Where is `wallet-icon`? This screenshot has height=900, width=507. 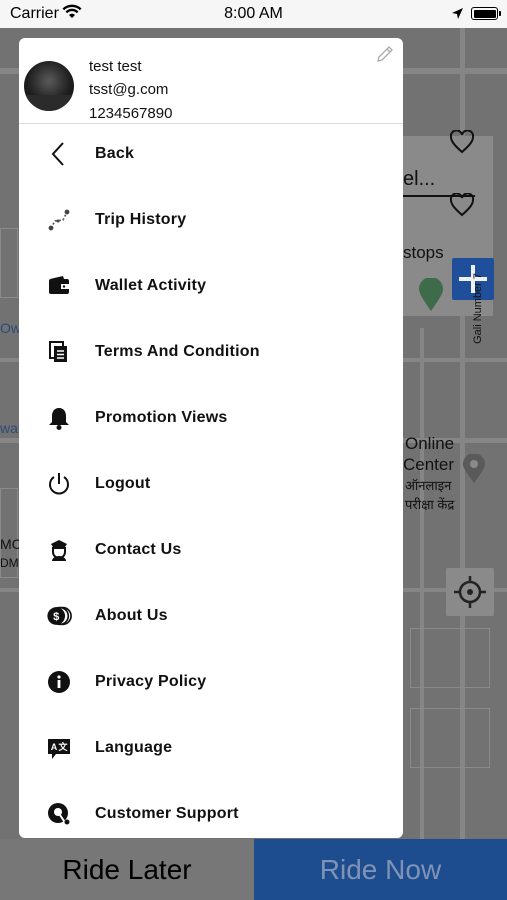 wallet-icon is located at coordinates (59, 286).